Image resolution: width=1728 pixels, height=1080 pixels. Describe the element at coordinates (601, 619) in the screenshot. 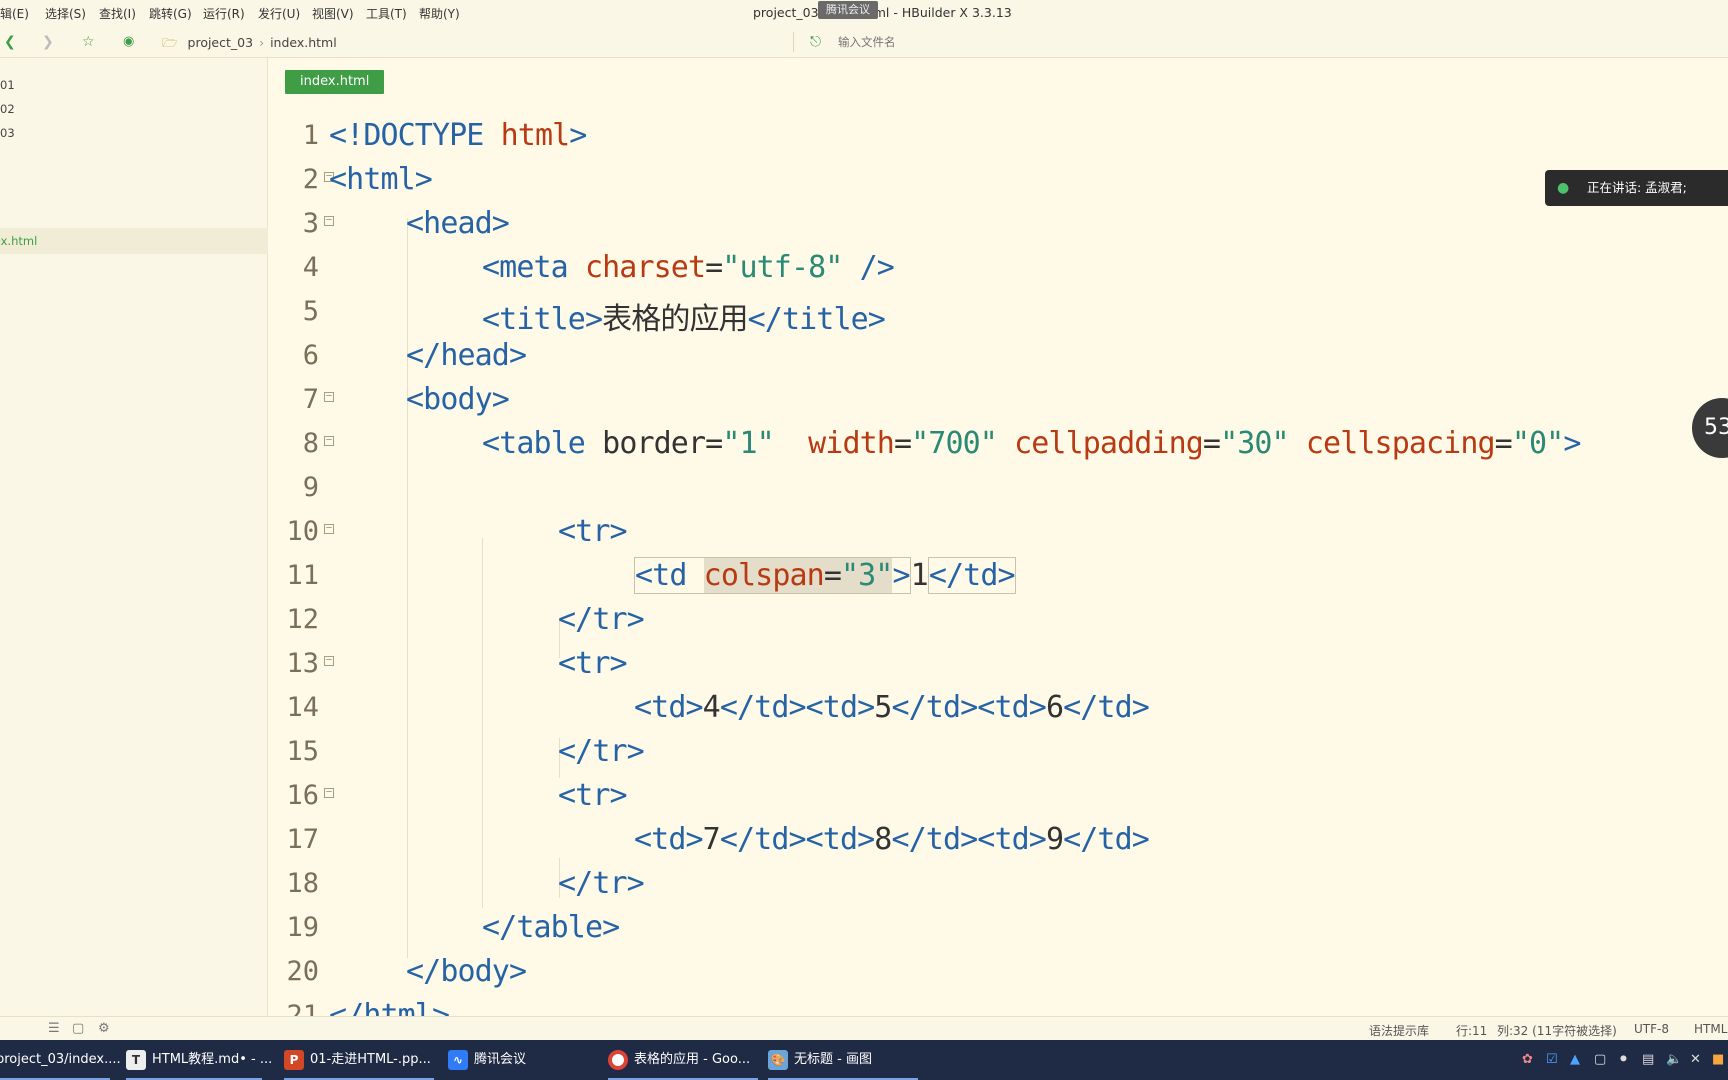

I see `code-text: </tr>` at that location.